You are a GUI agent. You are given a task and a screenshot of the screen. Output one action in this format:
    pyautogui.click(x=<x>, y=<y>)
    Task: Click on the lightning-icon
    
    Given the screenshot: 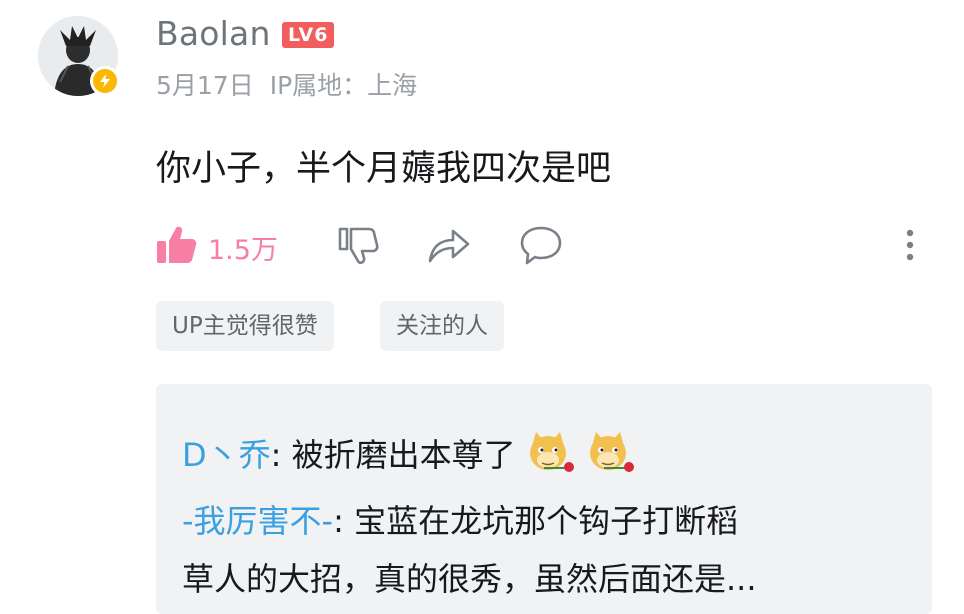 What is the action you would take?
    pyautogui.click(x=105, y=81)
    